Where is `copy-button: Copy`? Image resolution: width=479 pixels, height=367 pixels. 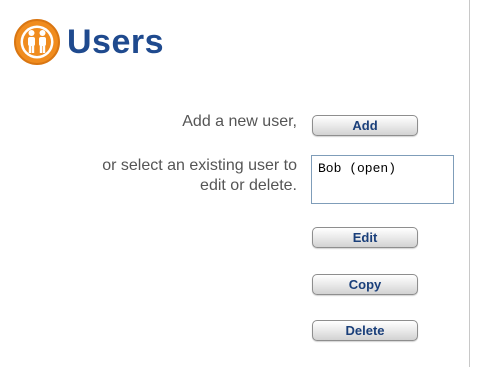
copy-button: Copy is located at coordinates (365, 284).